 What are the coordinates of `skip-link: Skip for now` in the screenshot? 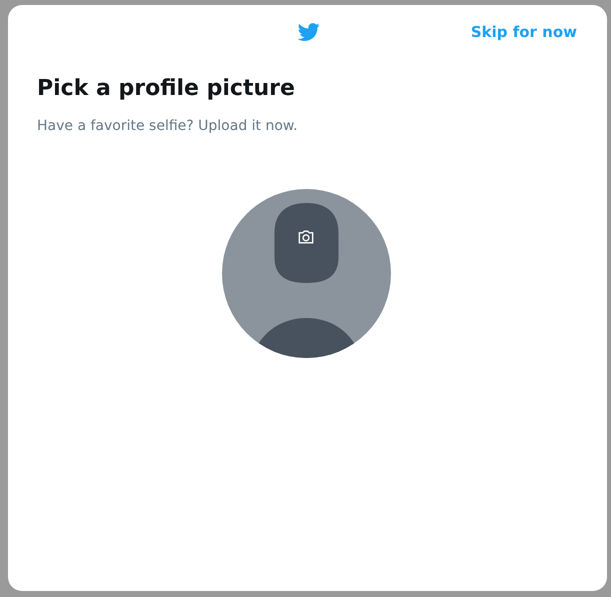 It's located at (523, 32).